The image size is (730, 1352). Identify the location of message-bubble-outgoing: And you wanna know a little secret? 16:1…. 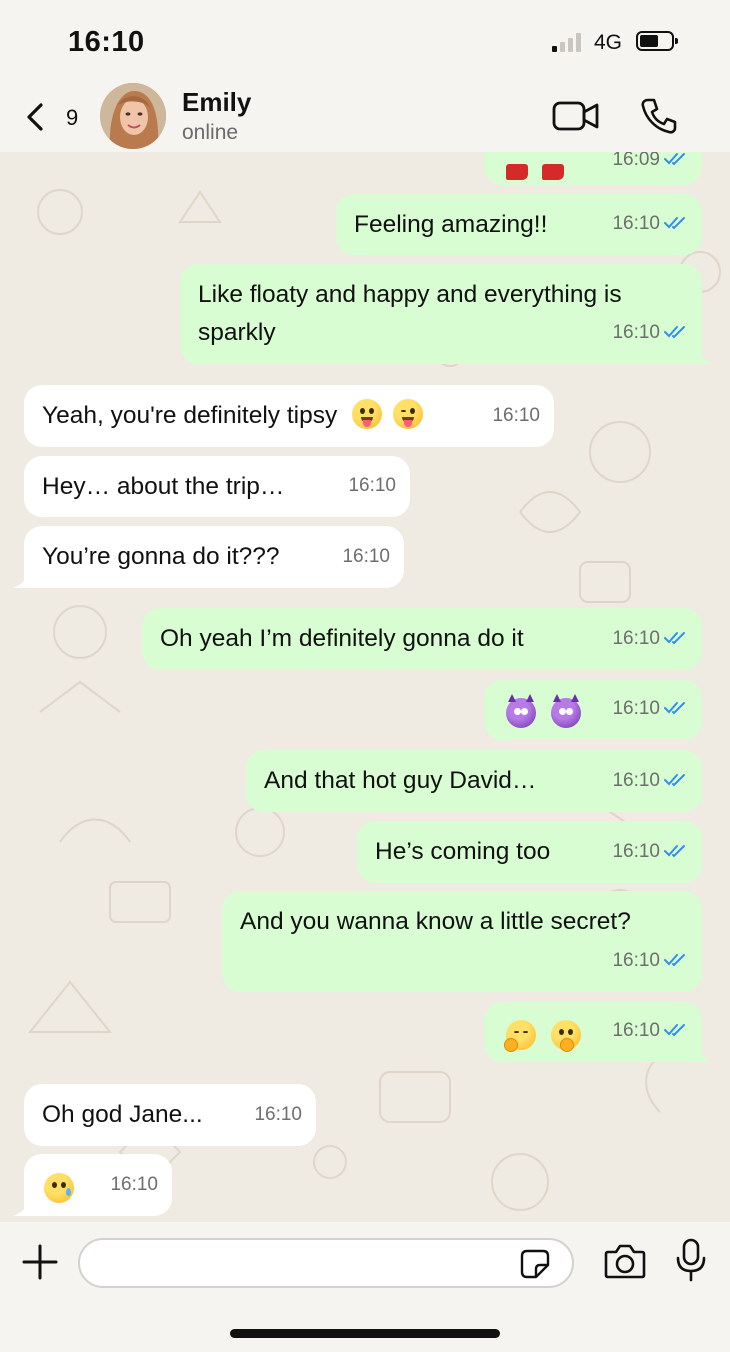
(462, 941).